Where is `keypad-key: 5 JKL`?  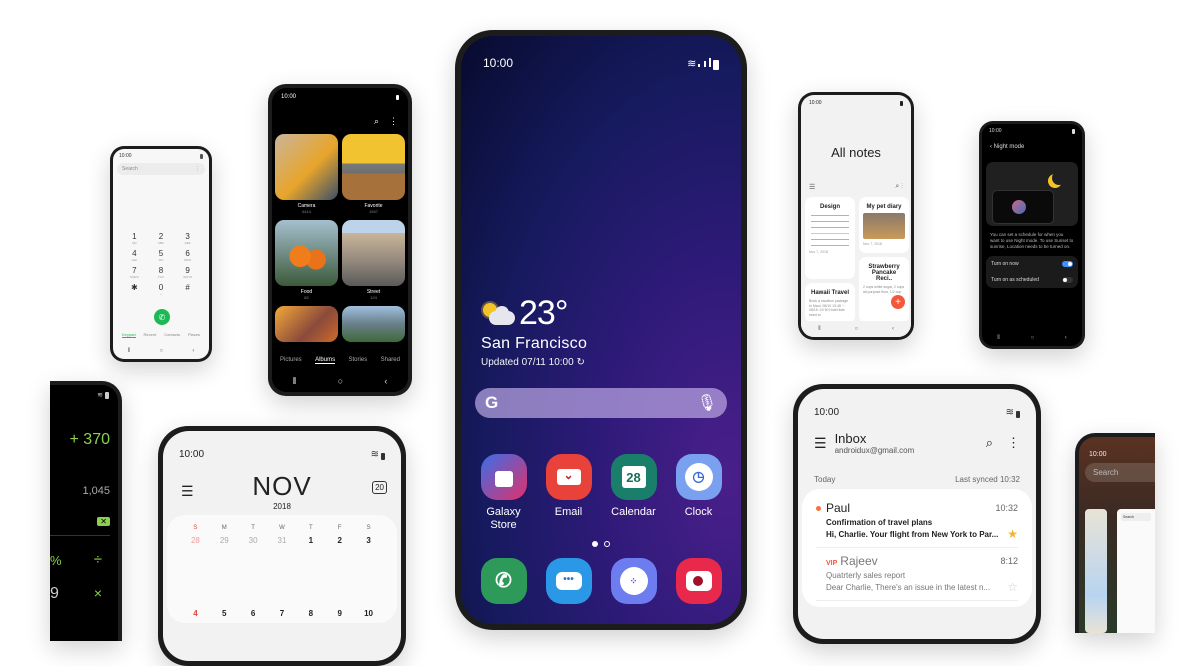
keypad-key: 5 JKL is located at coordinates (161, 256).